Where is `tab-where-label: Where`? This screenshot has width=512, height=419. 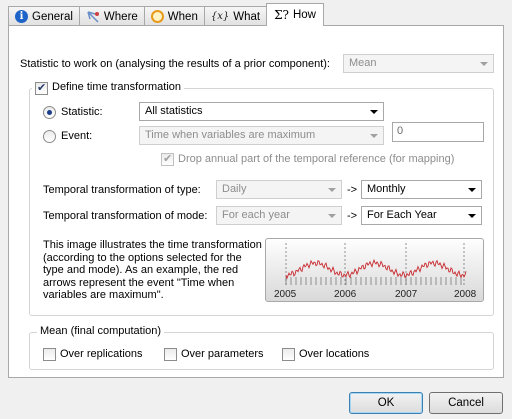
tab-where-label: Where is located at coordinates (120, 16).